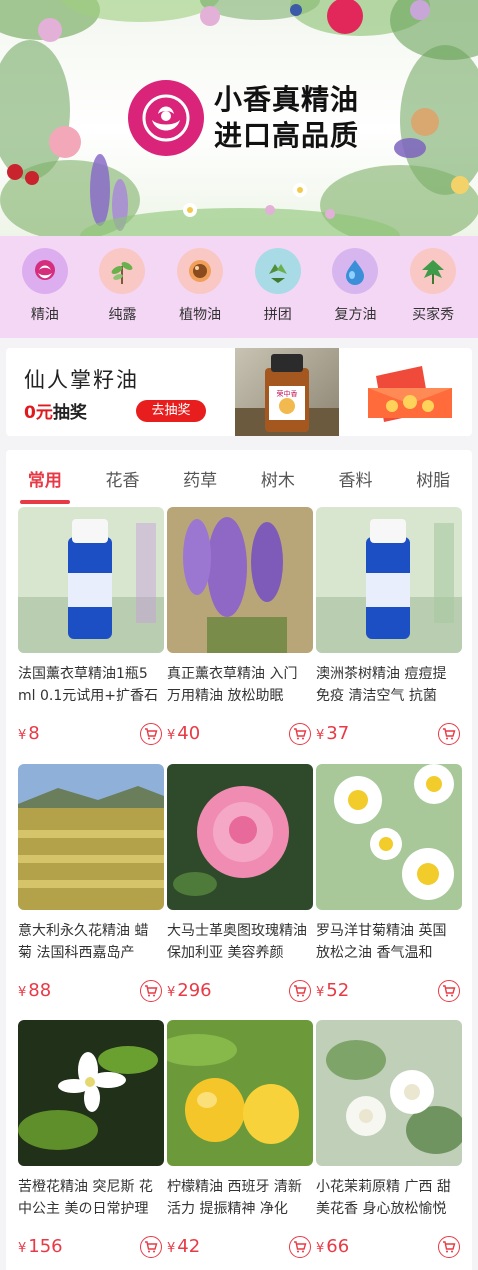 The image size is (478, 1270). Describe the element at coordinates (333, 1246) in the screenshot. I see `product-price: ¥66` at that location.